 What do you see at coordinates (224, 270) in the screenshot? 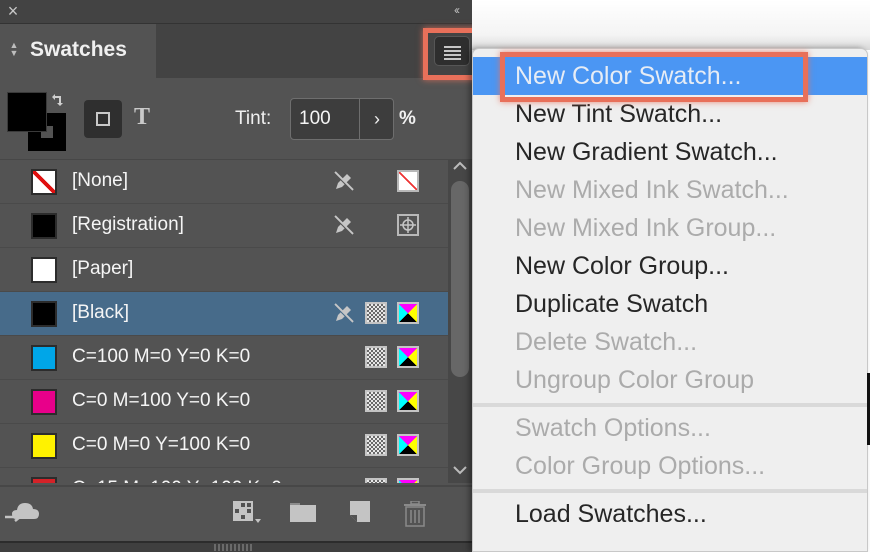
I see `swatch-row: [Paper]` at bounding box center [224, 270].